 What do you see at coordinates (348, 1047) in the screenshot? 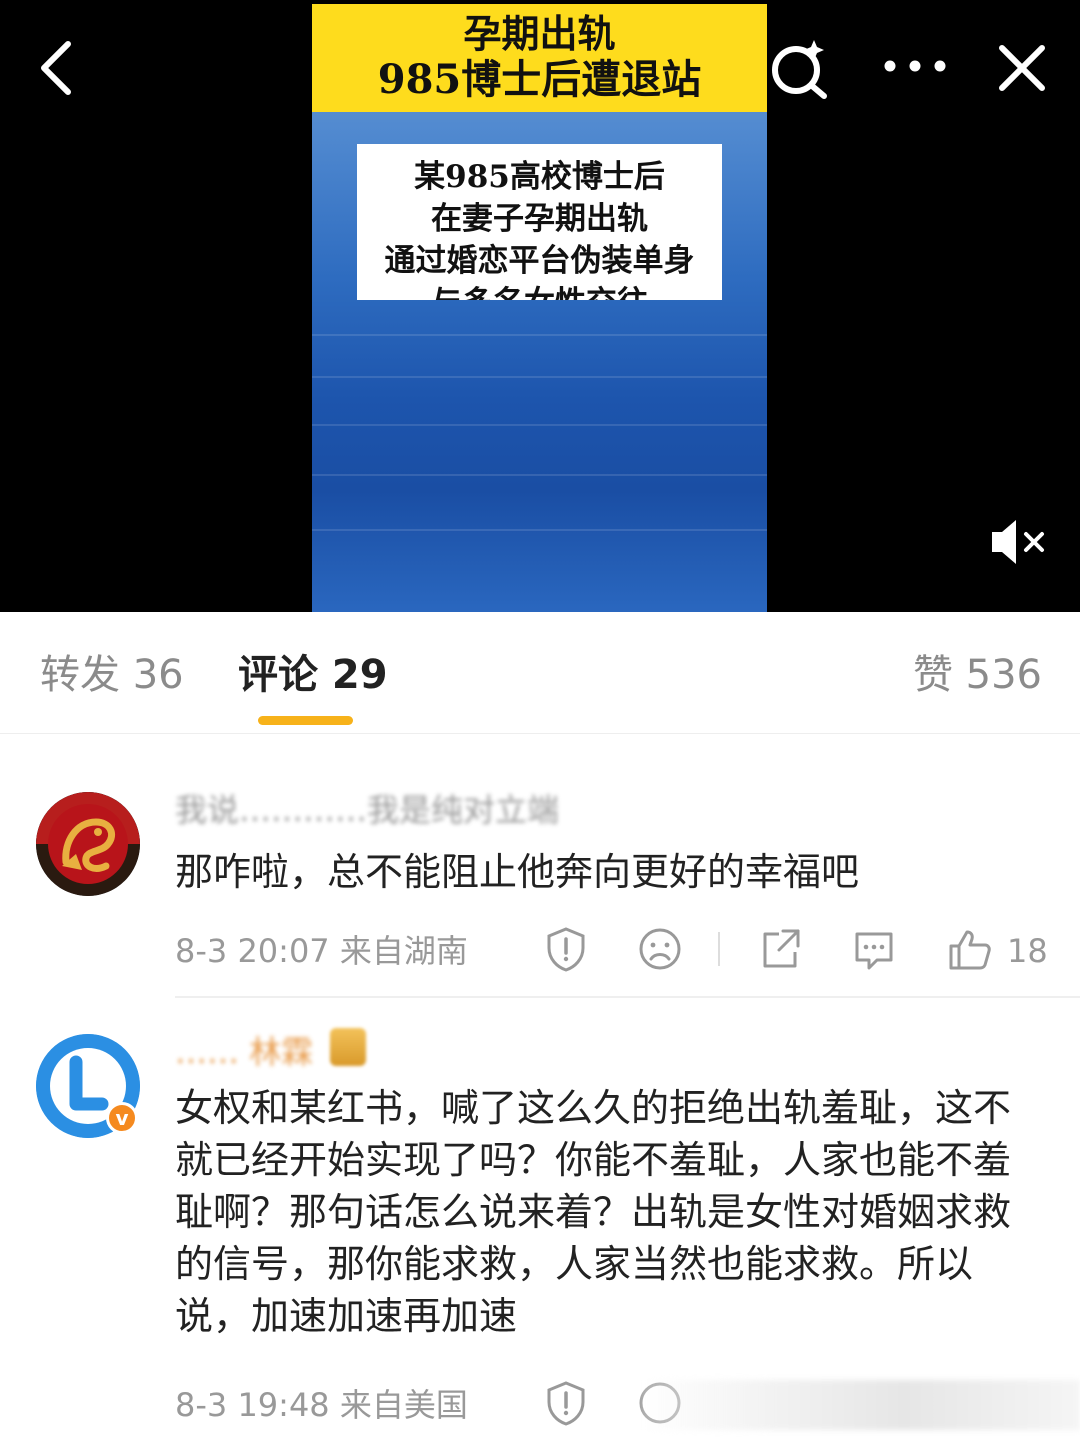
I see `member-level-icon` at bounding box center [348, 1047].